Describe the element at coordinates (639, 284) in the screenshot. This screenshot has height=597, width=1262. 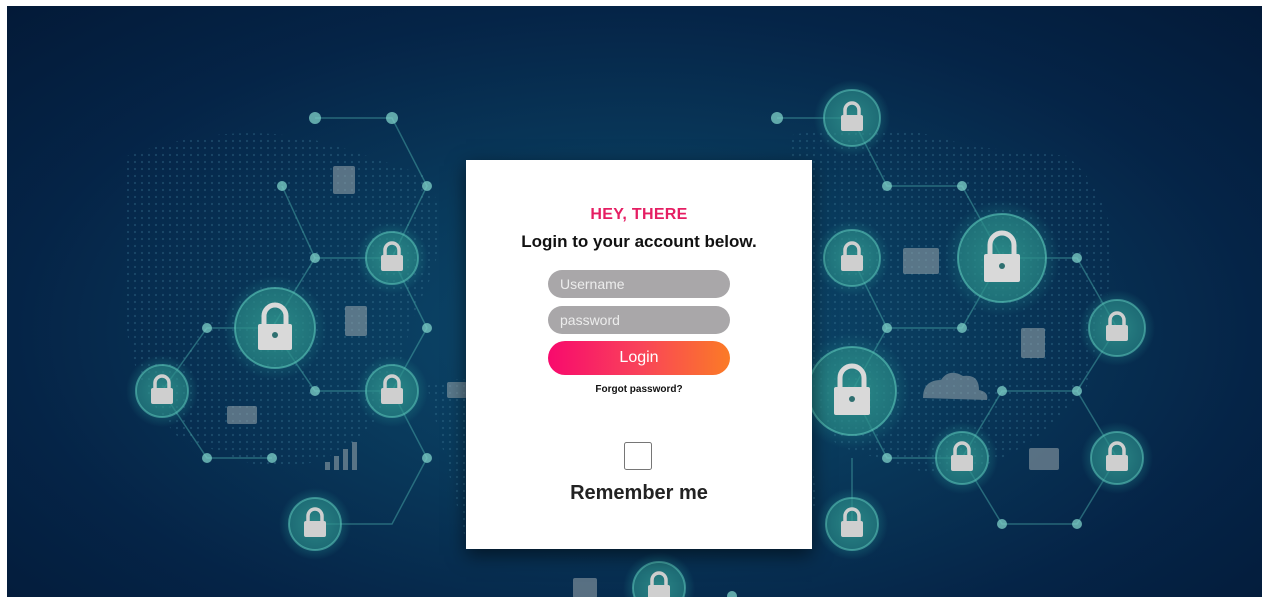
I see `username-input` at that location.